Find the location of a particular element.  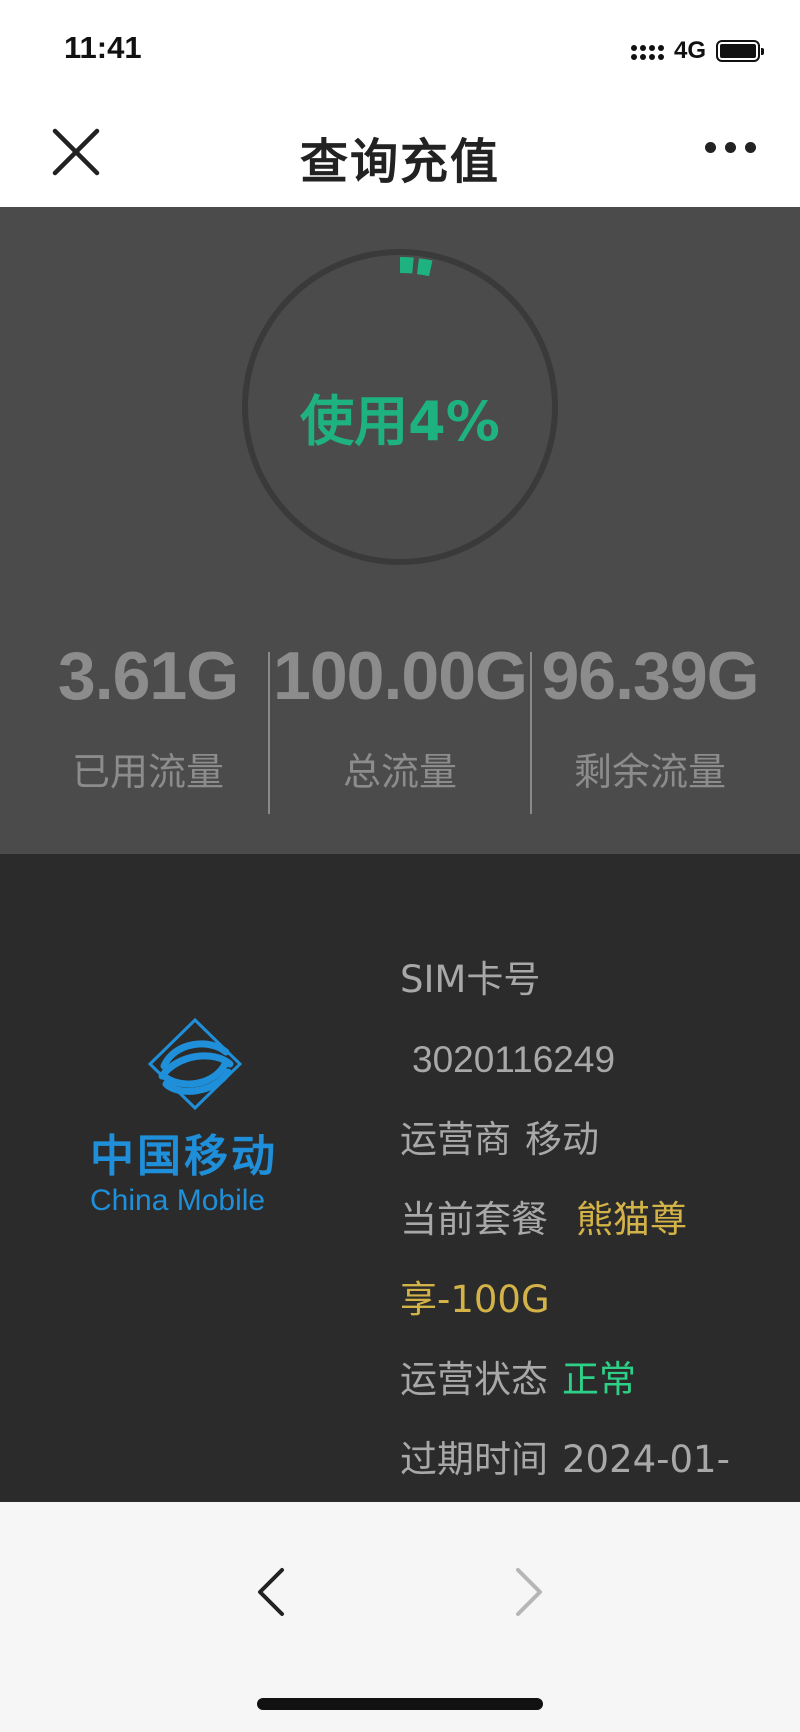

plan-row: 当前套餐 熊猫尊 is located at coordinates (580, 1220).